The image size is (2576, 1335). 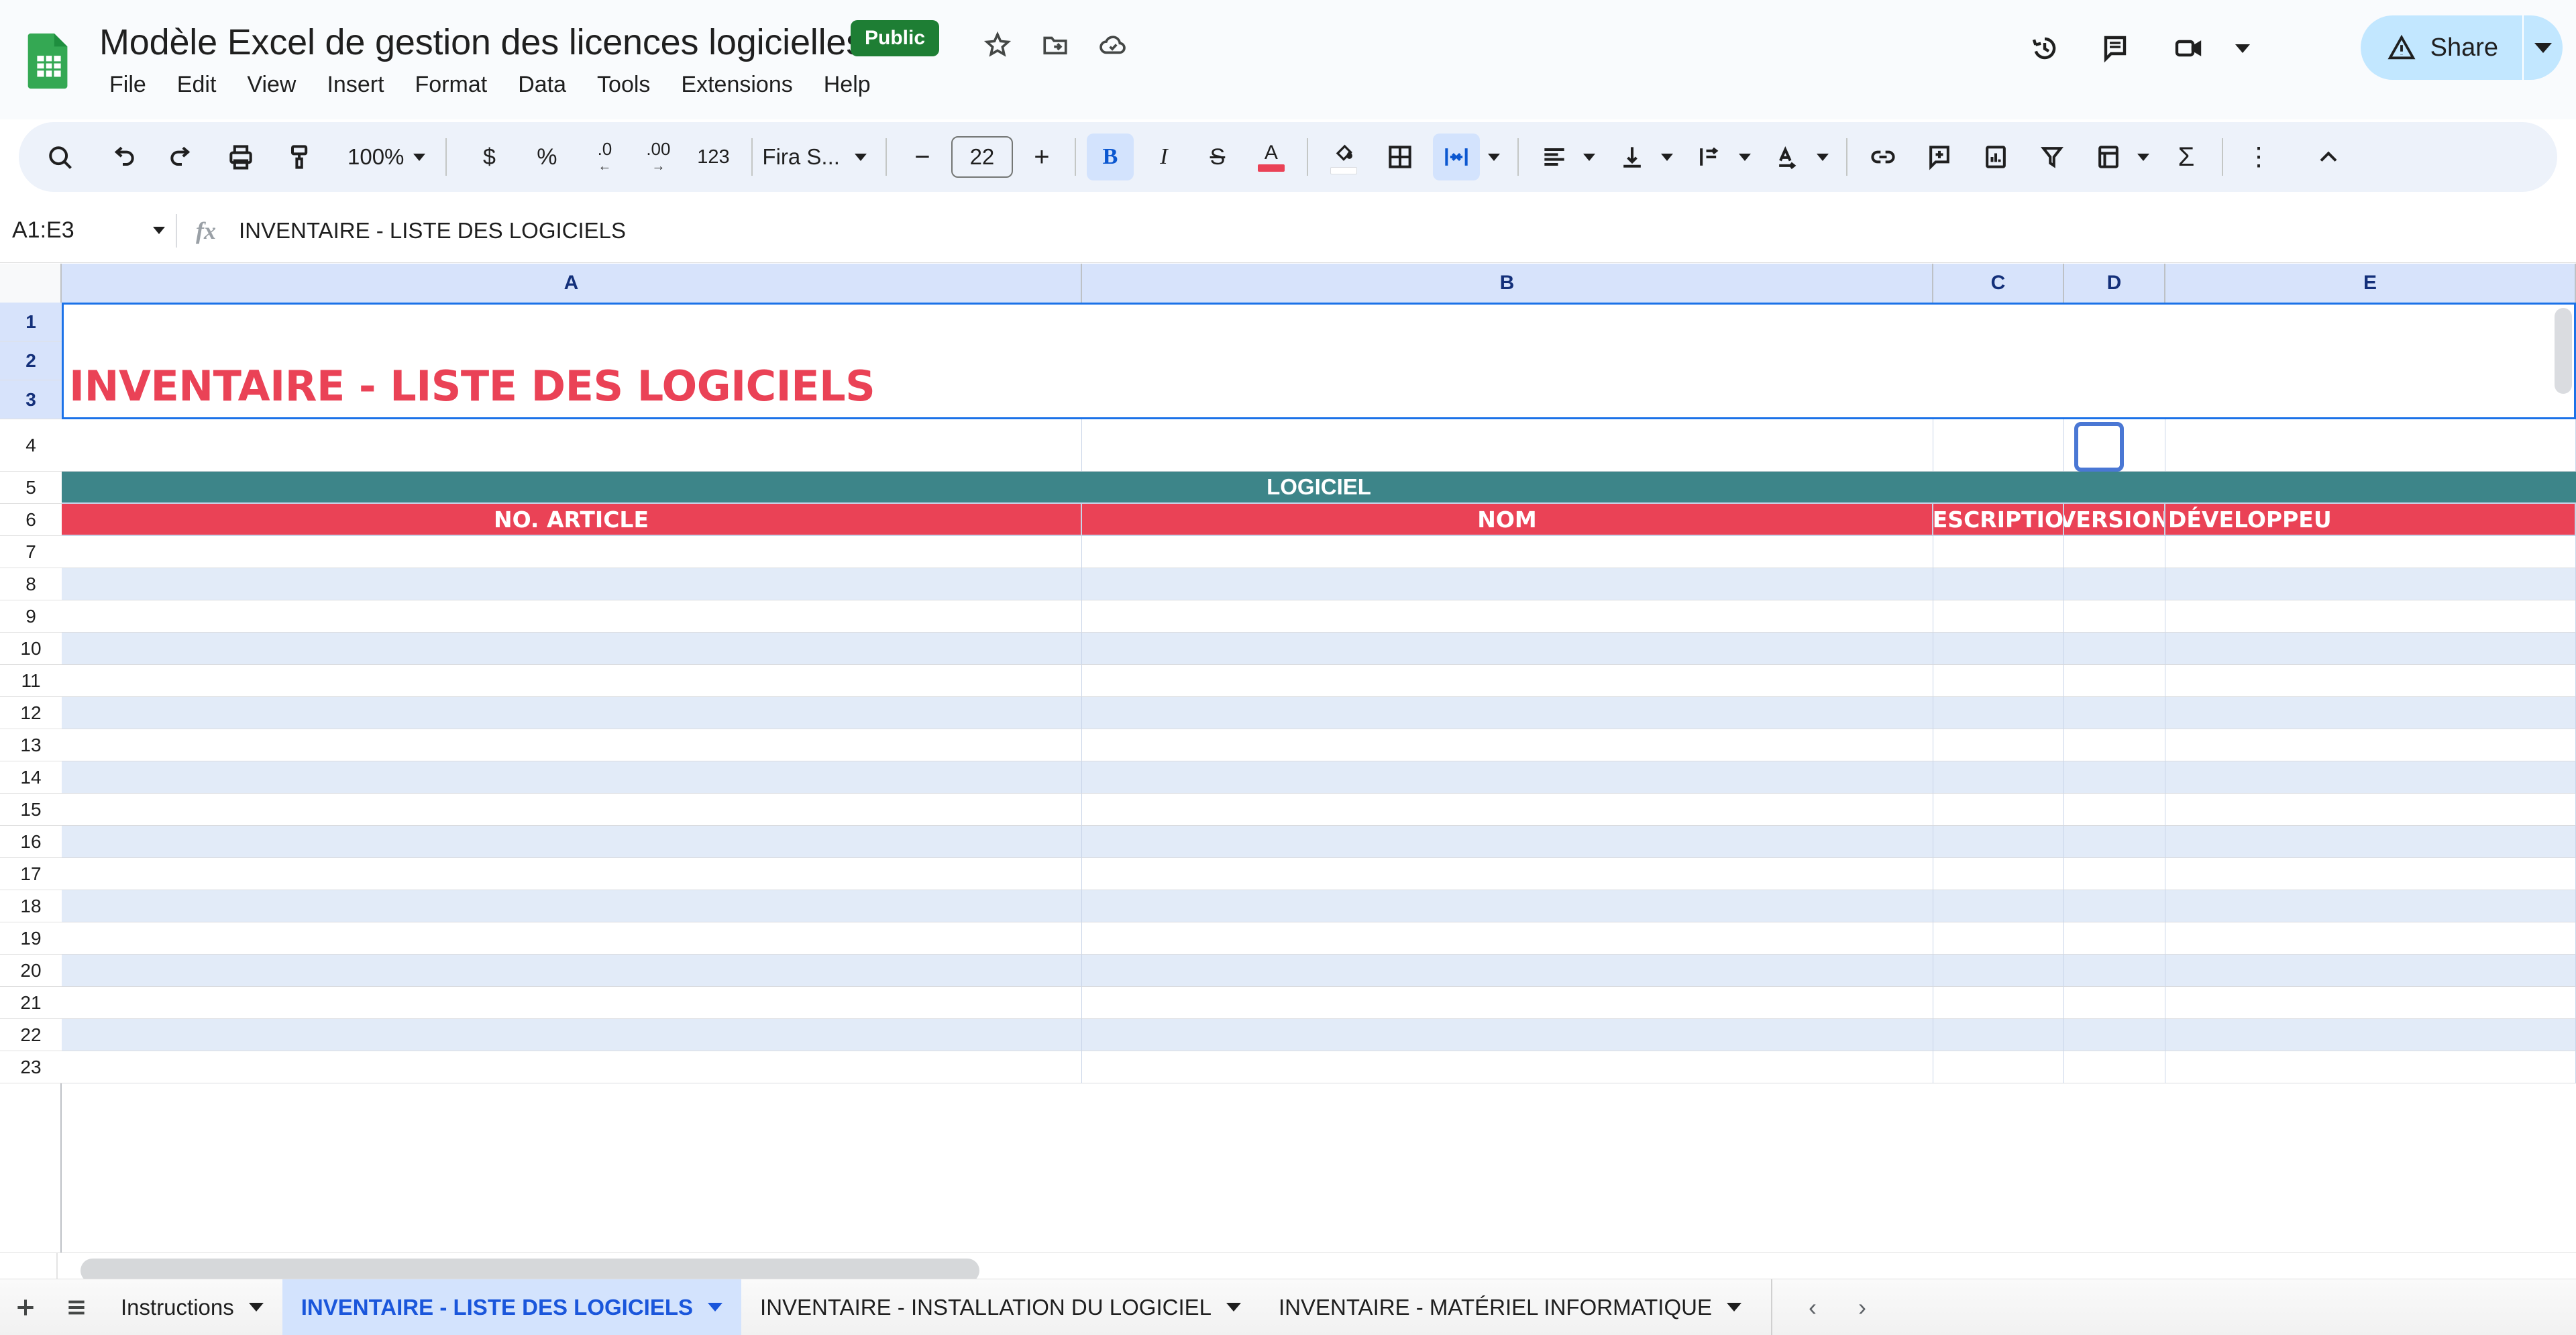 What do you see at coordinates (2370, 616) in the screenshot?
I see `cell-e9` at bounding box center [2370, 616].